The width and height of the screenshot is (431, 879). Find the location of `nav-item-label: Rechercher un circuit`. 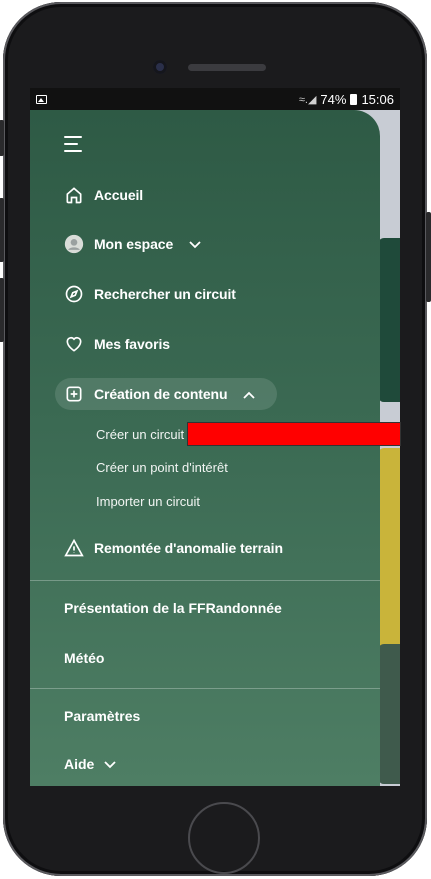

nav-item-label: Rechercher un circuit is located at coordinates (165, 294).